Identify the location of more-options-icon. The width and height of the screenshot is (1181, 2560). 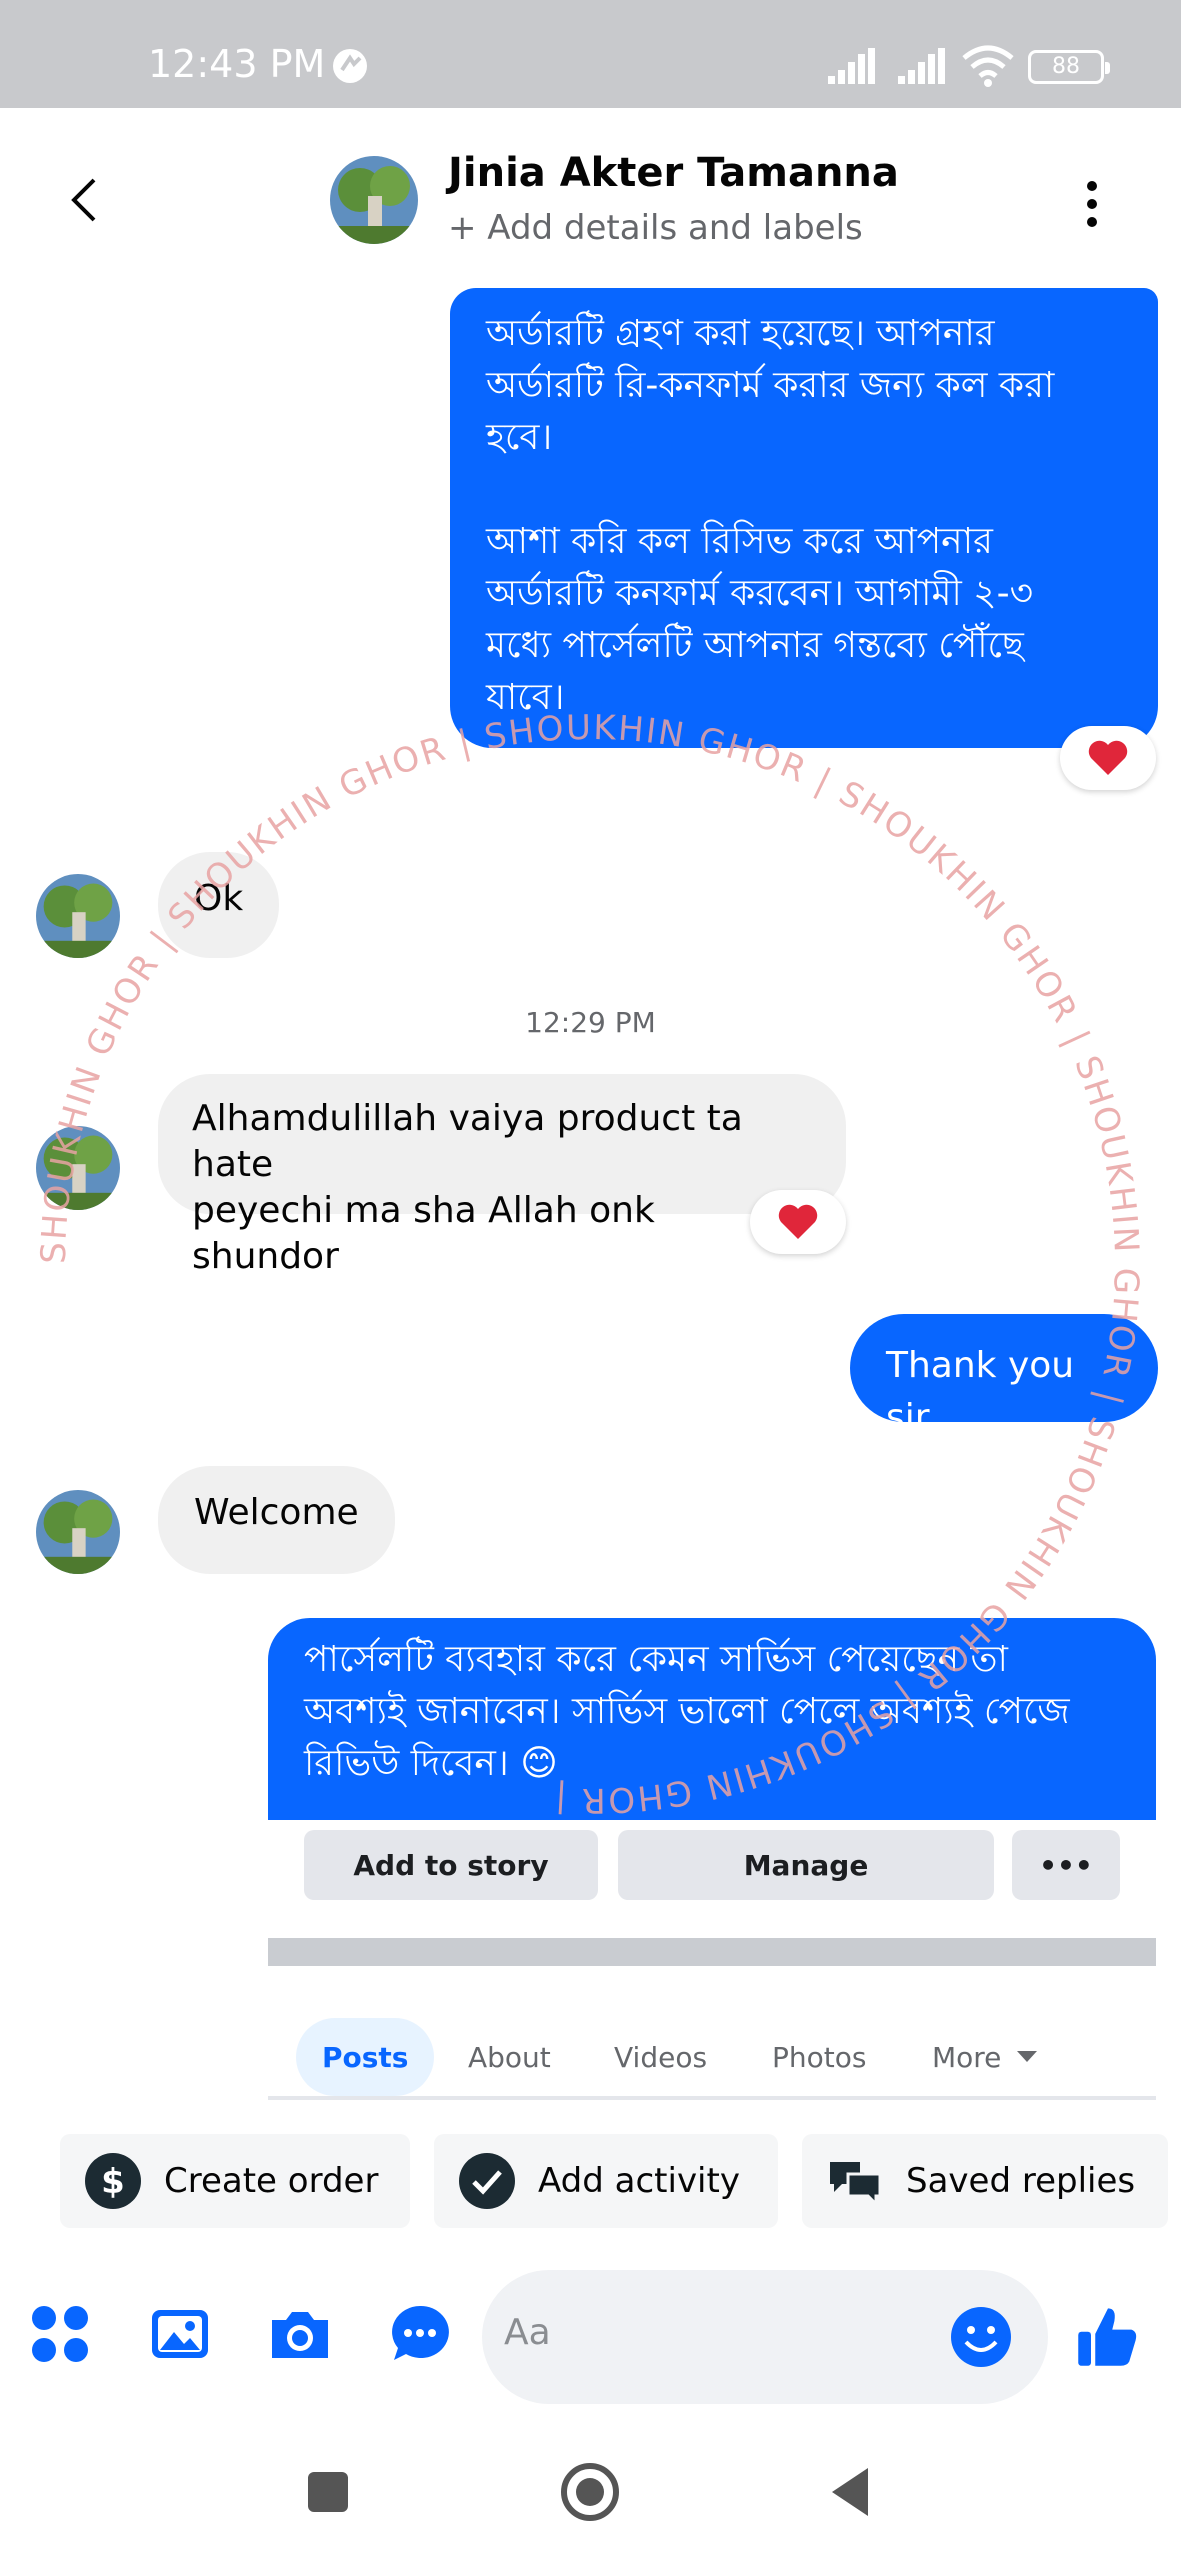
(1092, 204).